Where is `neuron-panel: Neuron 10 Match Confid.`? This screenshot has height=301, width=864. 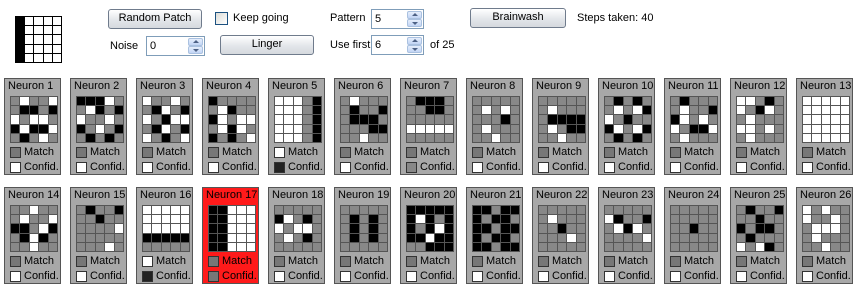
neuron-panel: Neuron 10 Match Confid. is located at coordinates (626, 126).